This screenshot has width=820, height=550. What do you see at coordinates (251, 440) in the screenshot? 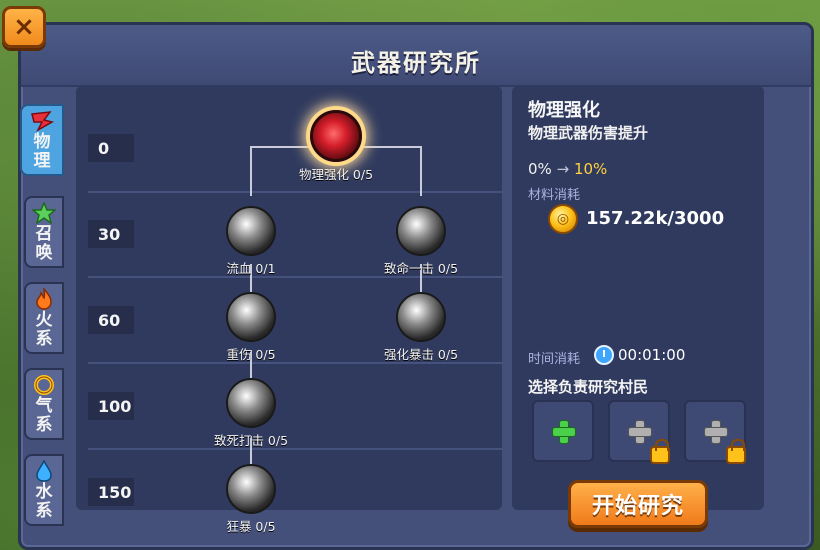
I see `skill-name: 致死打击 0/5` at bounding box center [251, 440].